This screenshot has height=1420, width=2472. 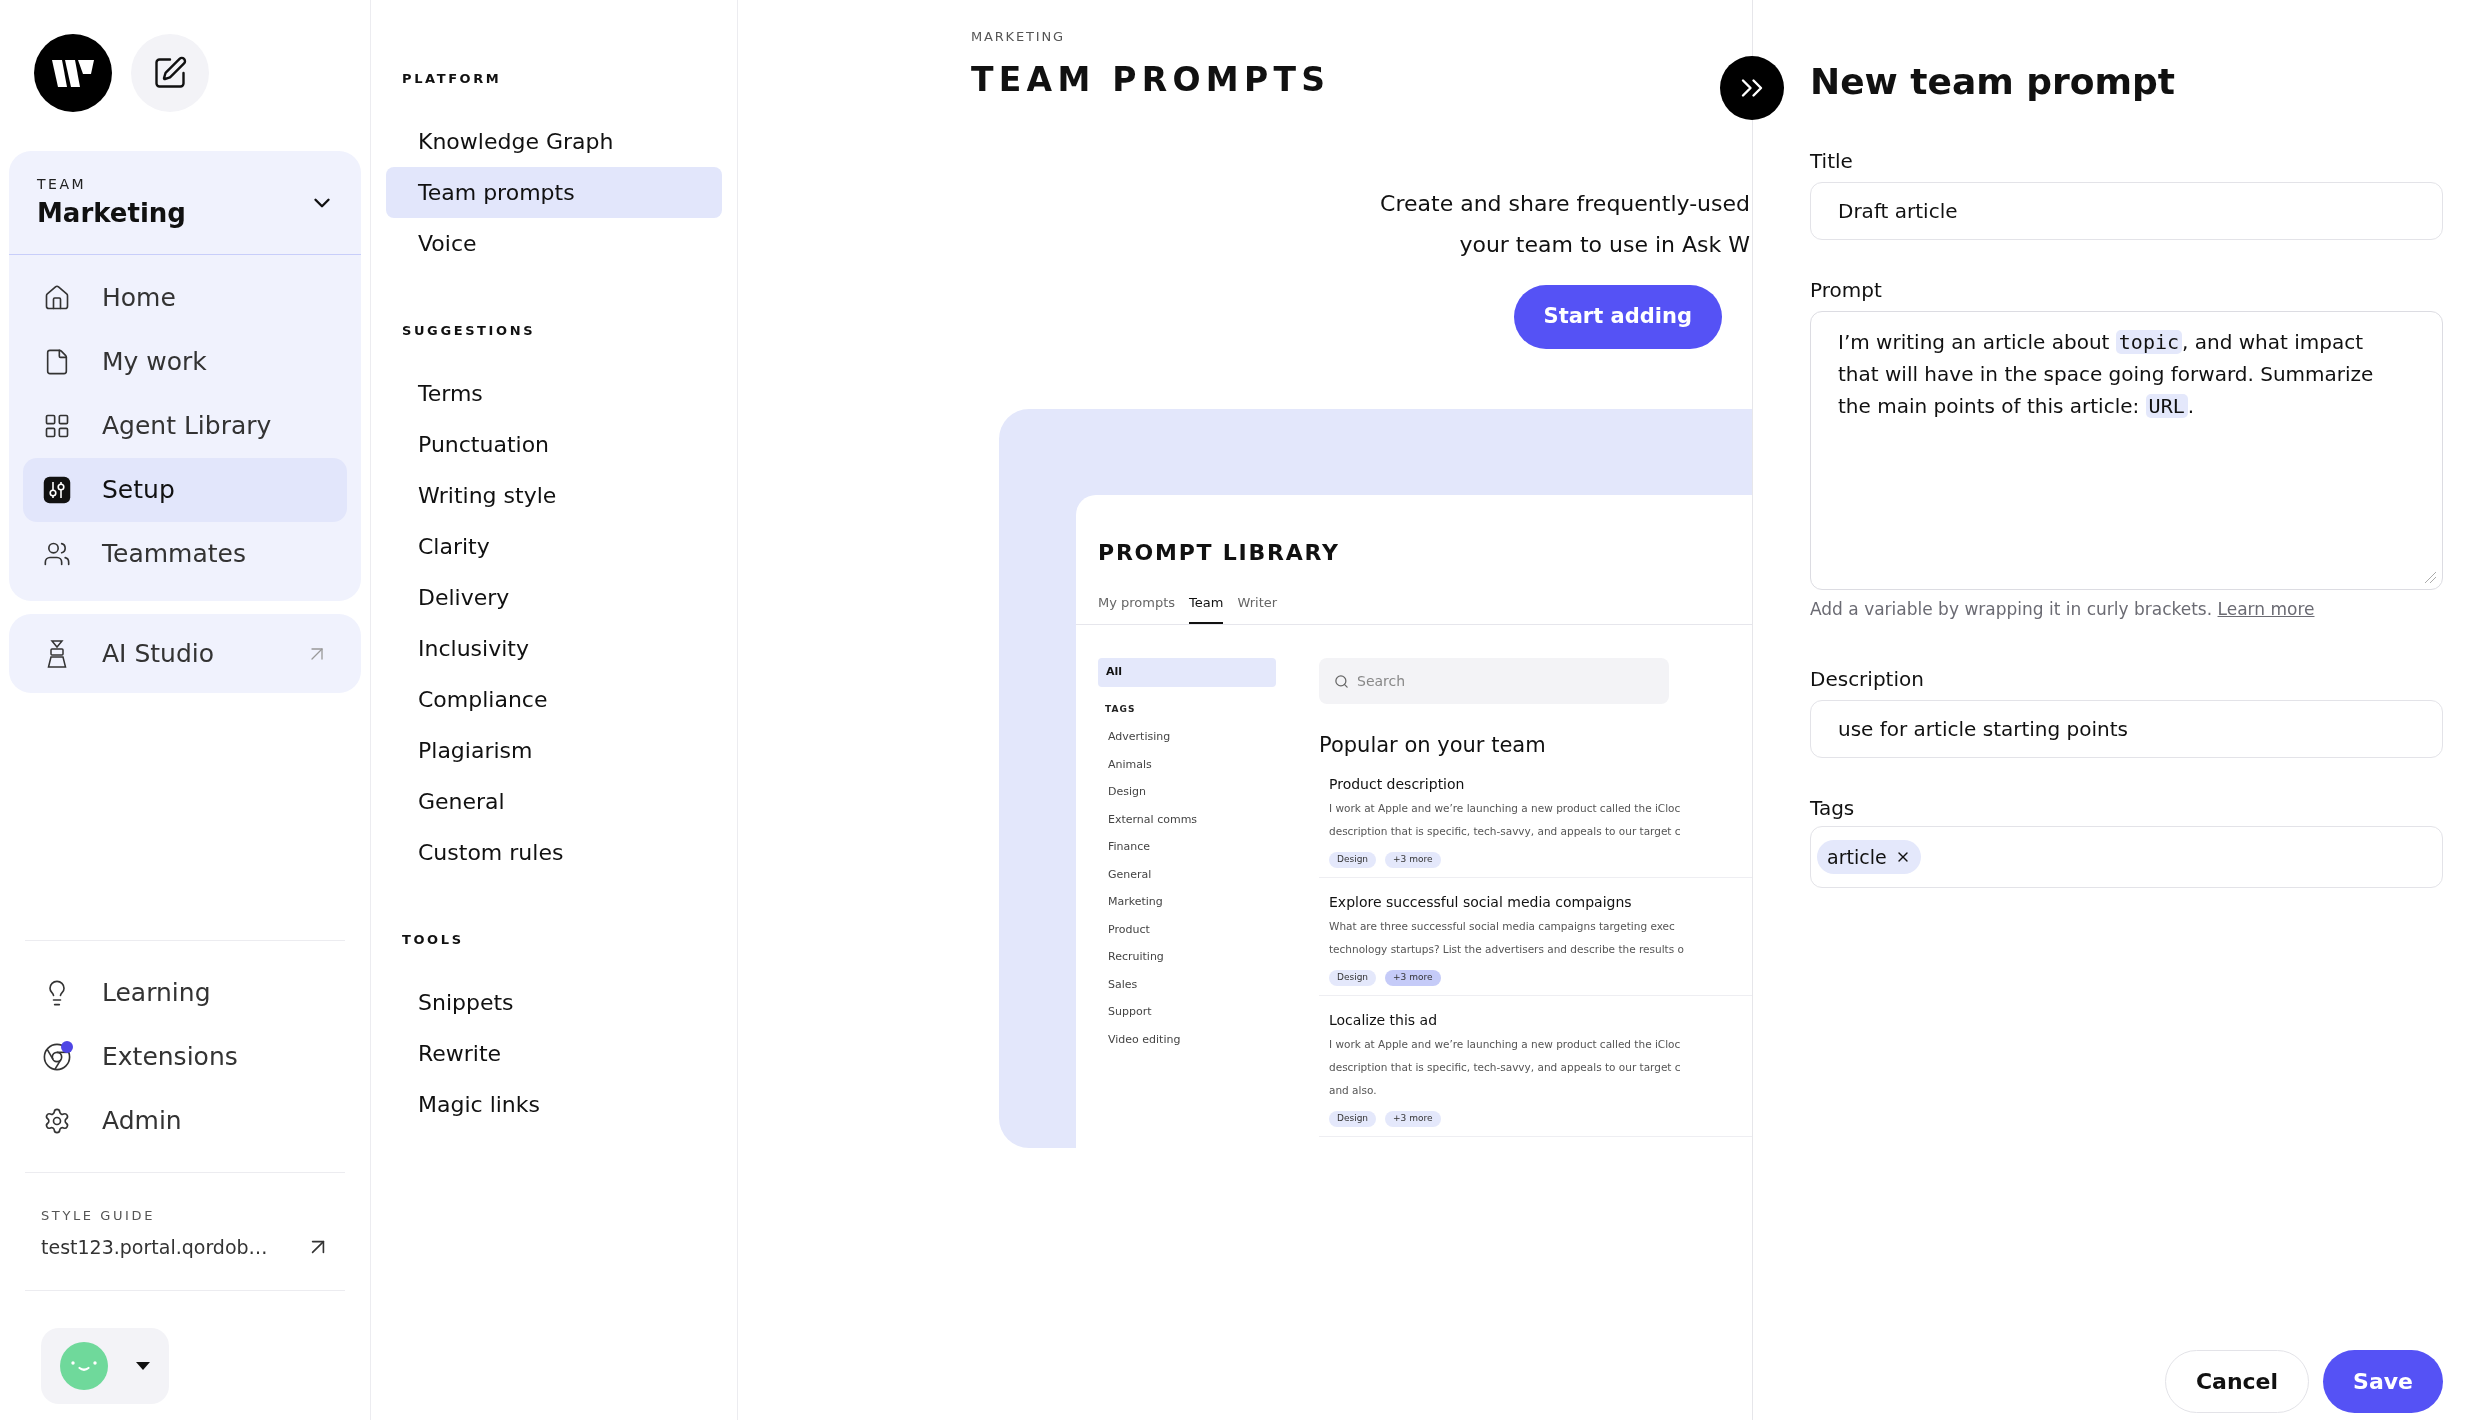 What do you see at coordinates (1187, 874) in the screenshot?
I see `filter-item: General` at bounding box center [1187, 874].